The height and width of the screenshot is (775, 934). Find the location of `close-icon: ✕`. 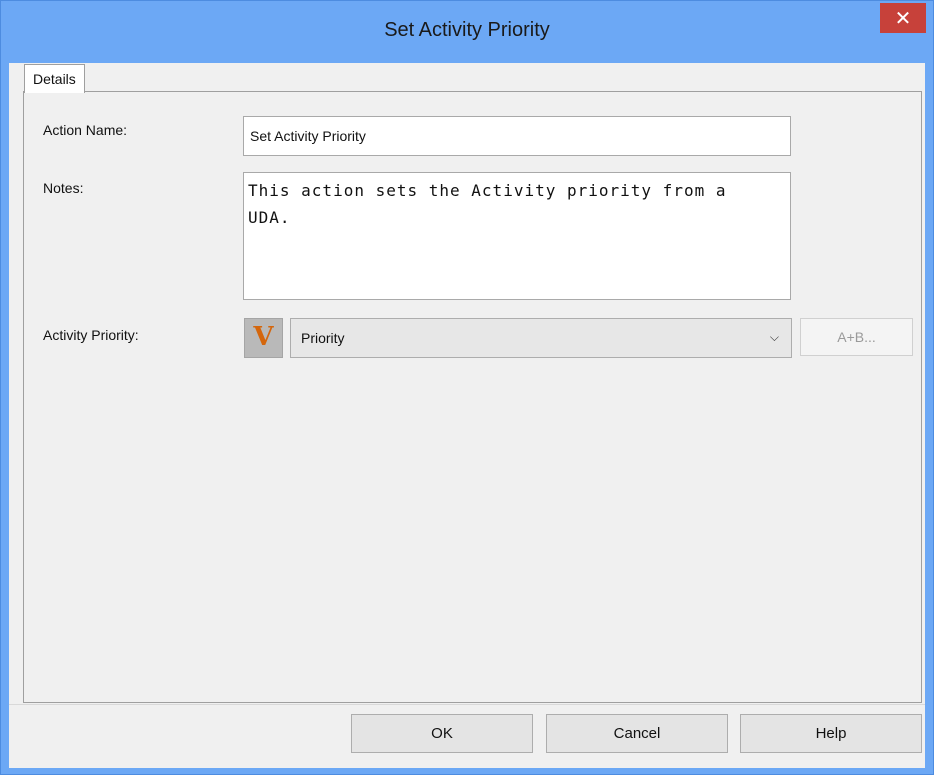

close-icon: ✕ is located at coordinates (903, 18).